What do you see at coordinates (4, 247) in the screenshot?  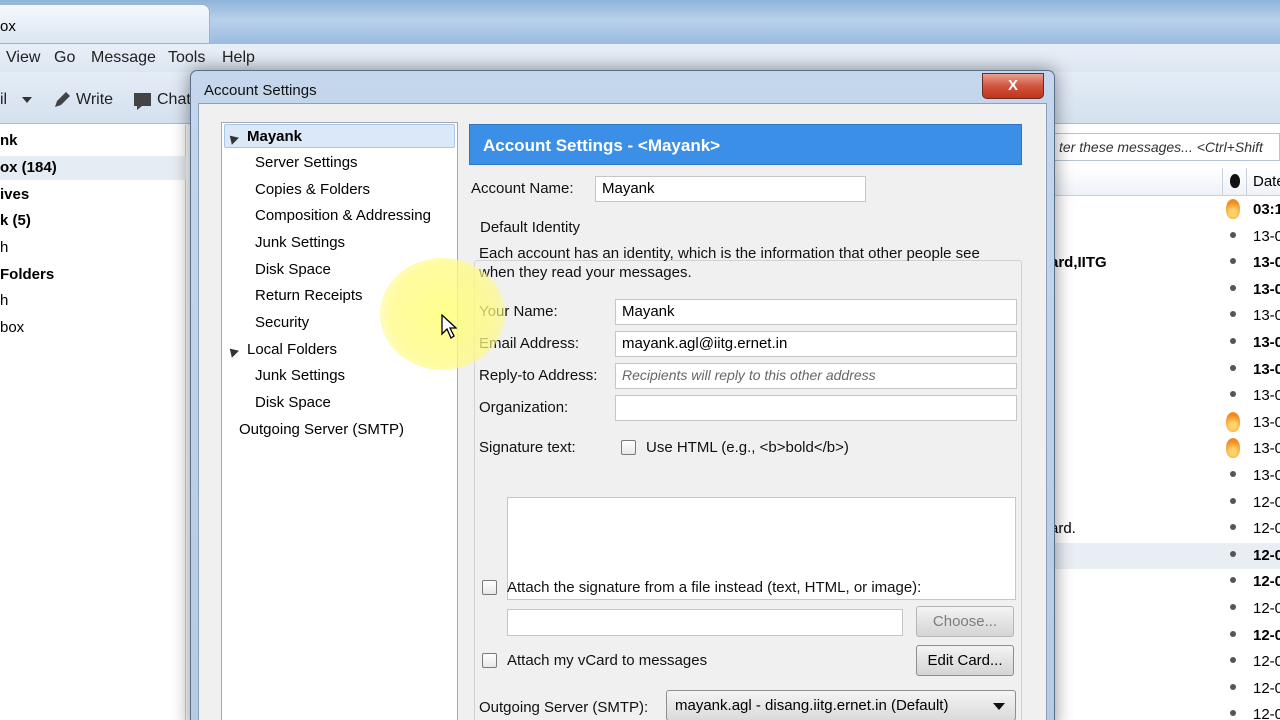 I see `folder-trash: h` at bounding box center [4, 247].